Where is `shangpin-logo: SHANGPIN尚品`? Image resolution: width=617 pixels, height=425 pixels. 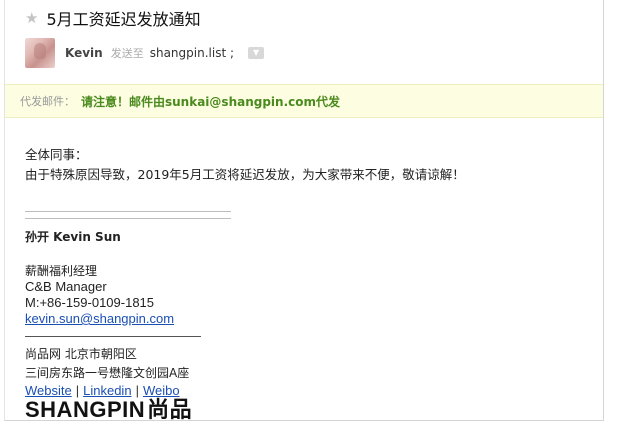 shangpin-logo: SHANGPIN尚品 is located at coordinates (109, 409).